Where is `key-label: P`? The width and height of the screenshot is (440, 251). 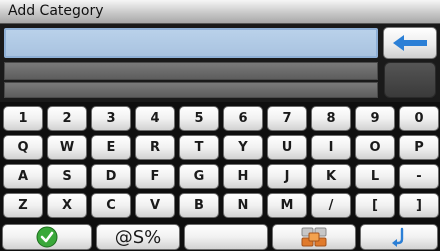
key-label: P is located at coordinates (419, 147).